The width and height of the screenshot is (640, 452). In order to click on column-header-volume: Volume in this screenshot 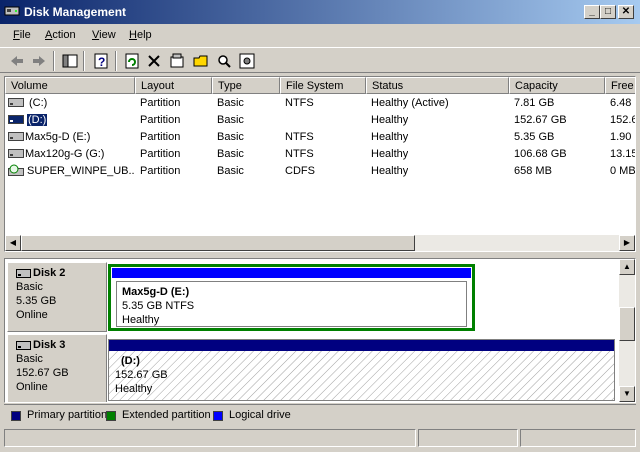, I will do `click(70, 85)`.